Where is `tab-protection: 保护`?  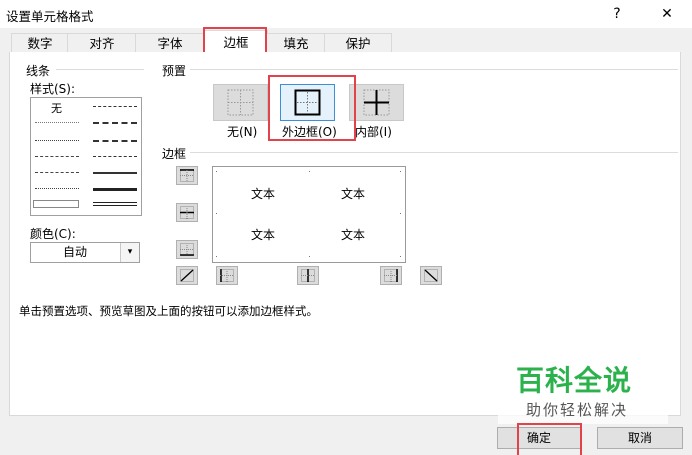 tab-protection: 保护 is located at coordinates (358, 43).